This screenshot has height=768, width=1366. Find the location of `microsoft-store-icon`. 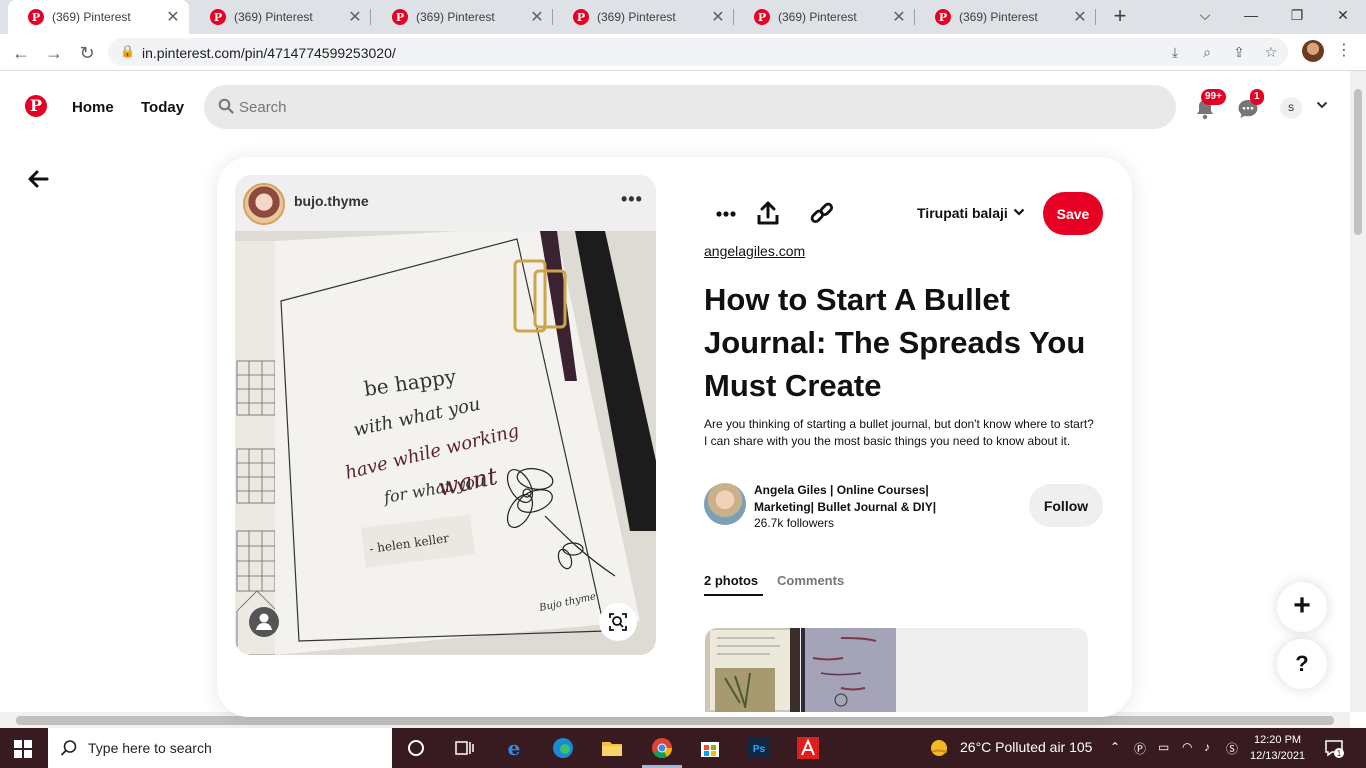

microsoft-store-icon is located at coordinates (710, 748).